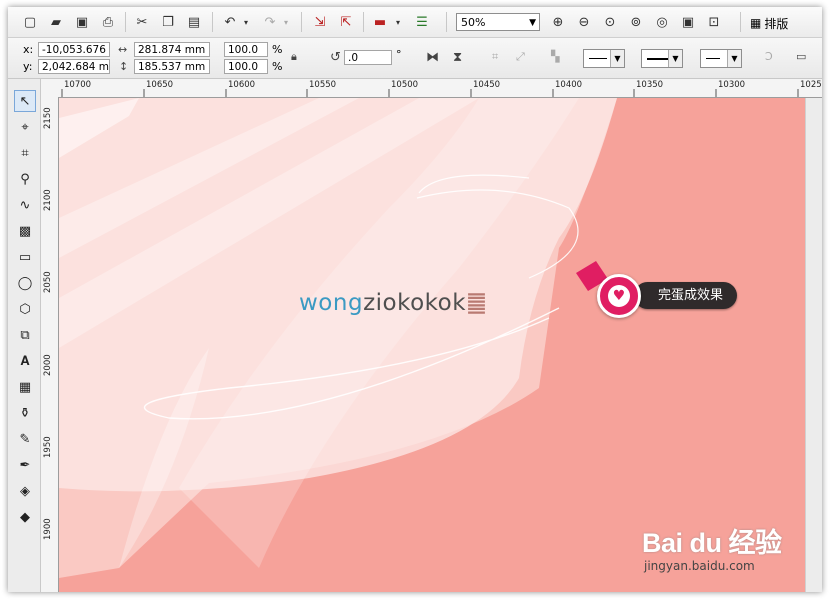  I want to click on zoom-in-icon: ⊕, so click(558, 22).